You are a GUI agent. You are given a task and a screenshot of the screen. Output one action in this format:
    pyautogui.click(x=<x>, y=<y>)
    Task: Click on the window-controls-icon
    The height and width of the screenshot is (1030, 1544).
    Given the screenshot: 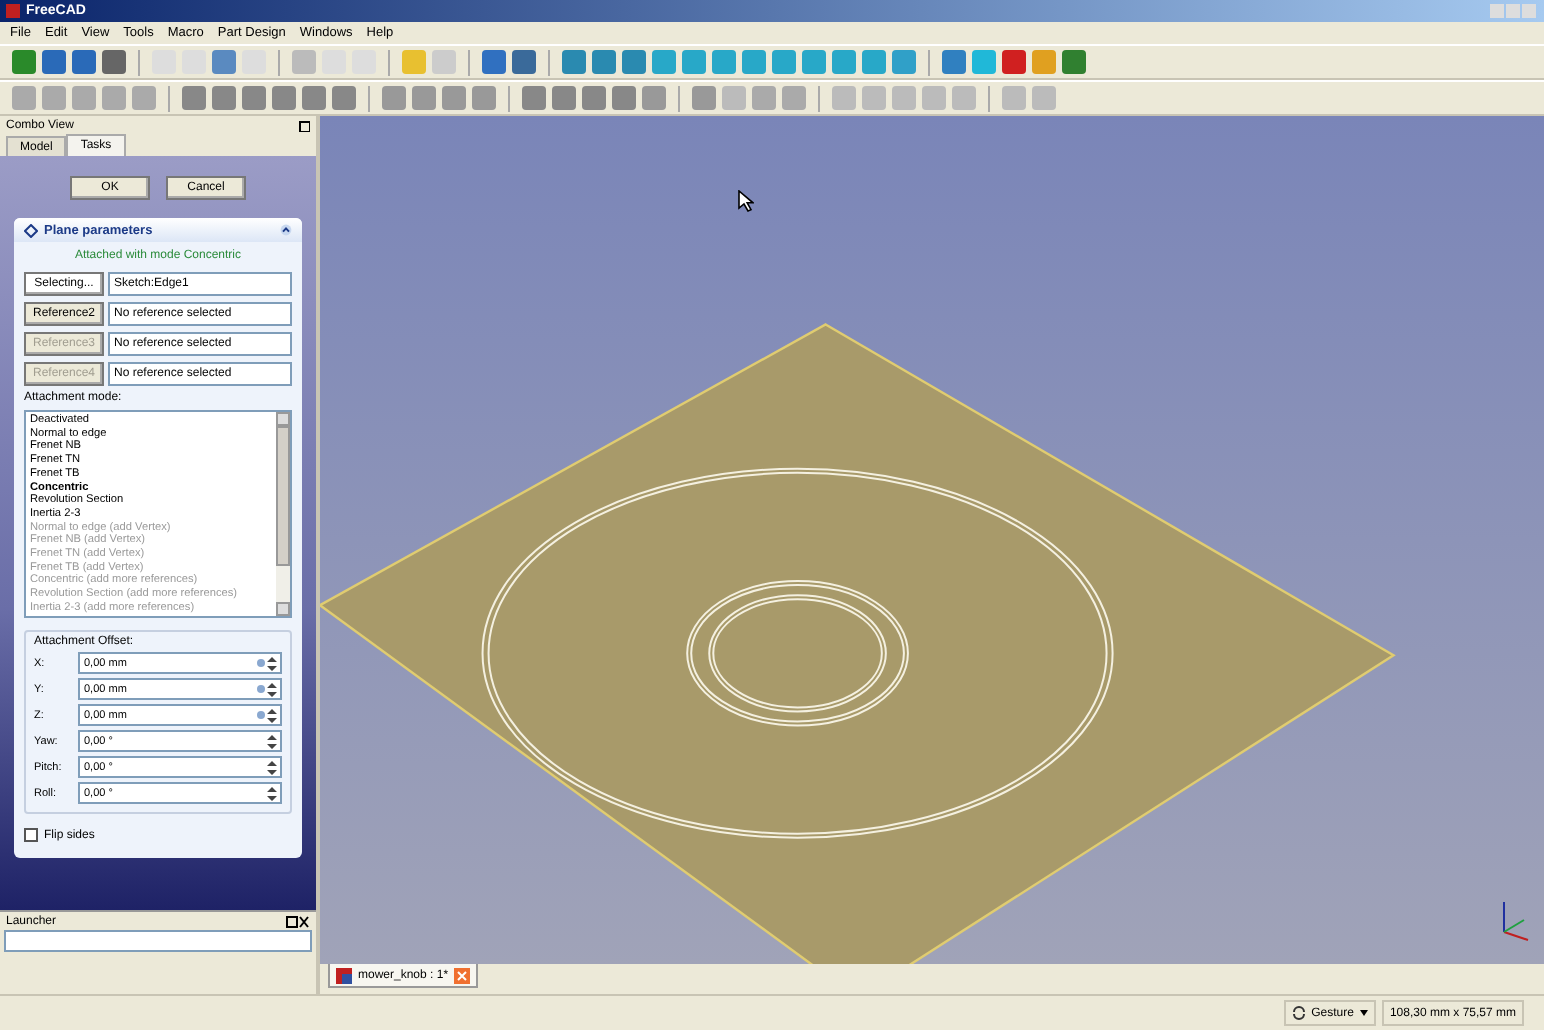 What is the action you would take?
    pyautogui.click(x=1514, y=11)
    